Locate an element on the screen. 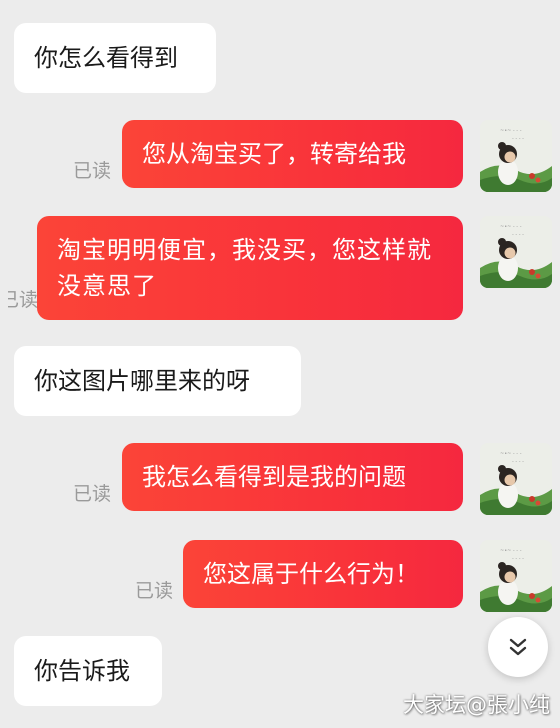 The height and width of the screenshot is (728, 560). outgoing-message-bubble: 我怎么看得到是我的问题 is located at coordinates (292, 477).